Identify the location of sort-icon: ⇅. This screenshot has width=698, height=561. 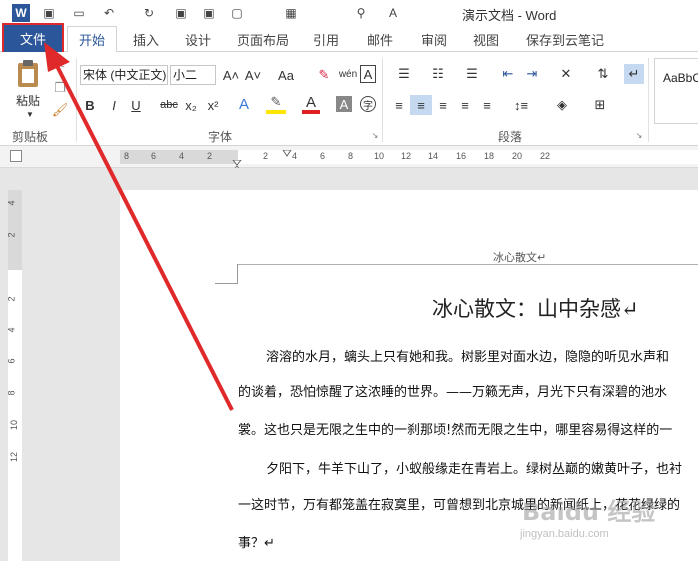
(603, 74).